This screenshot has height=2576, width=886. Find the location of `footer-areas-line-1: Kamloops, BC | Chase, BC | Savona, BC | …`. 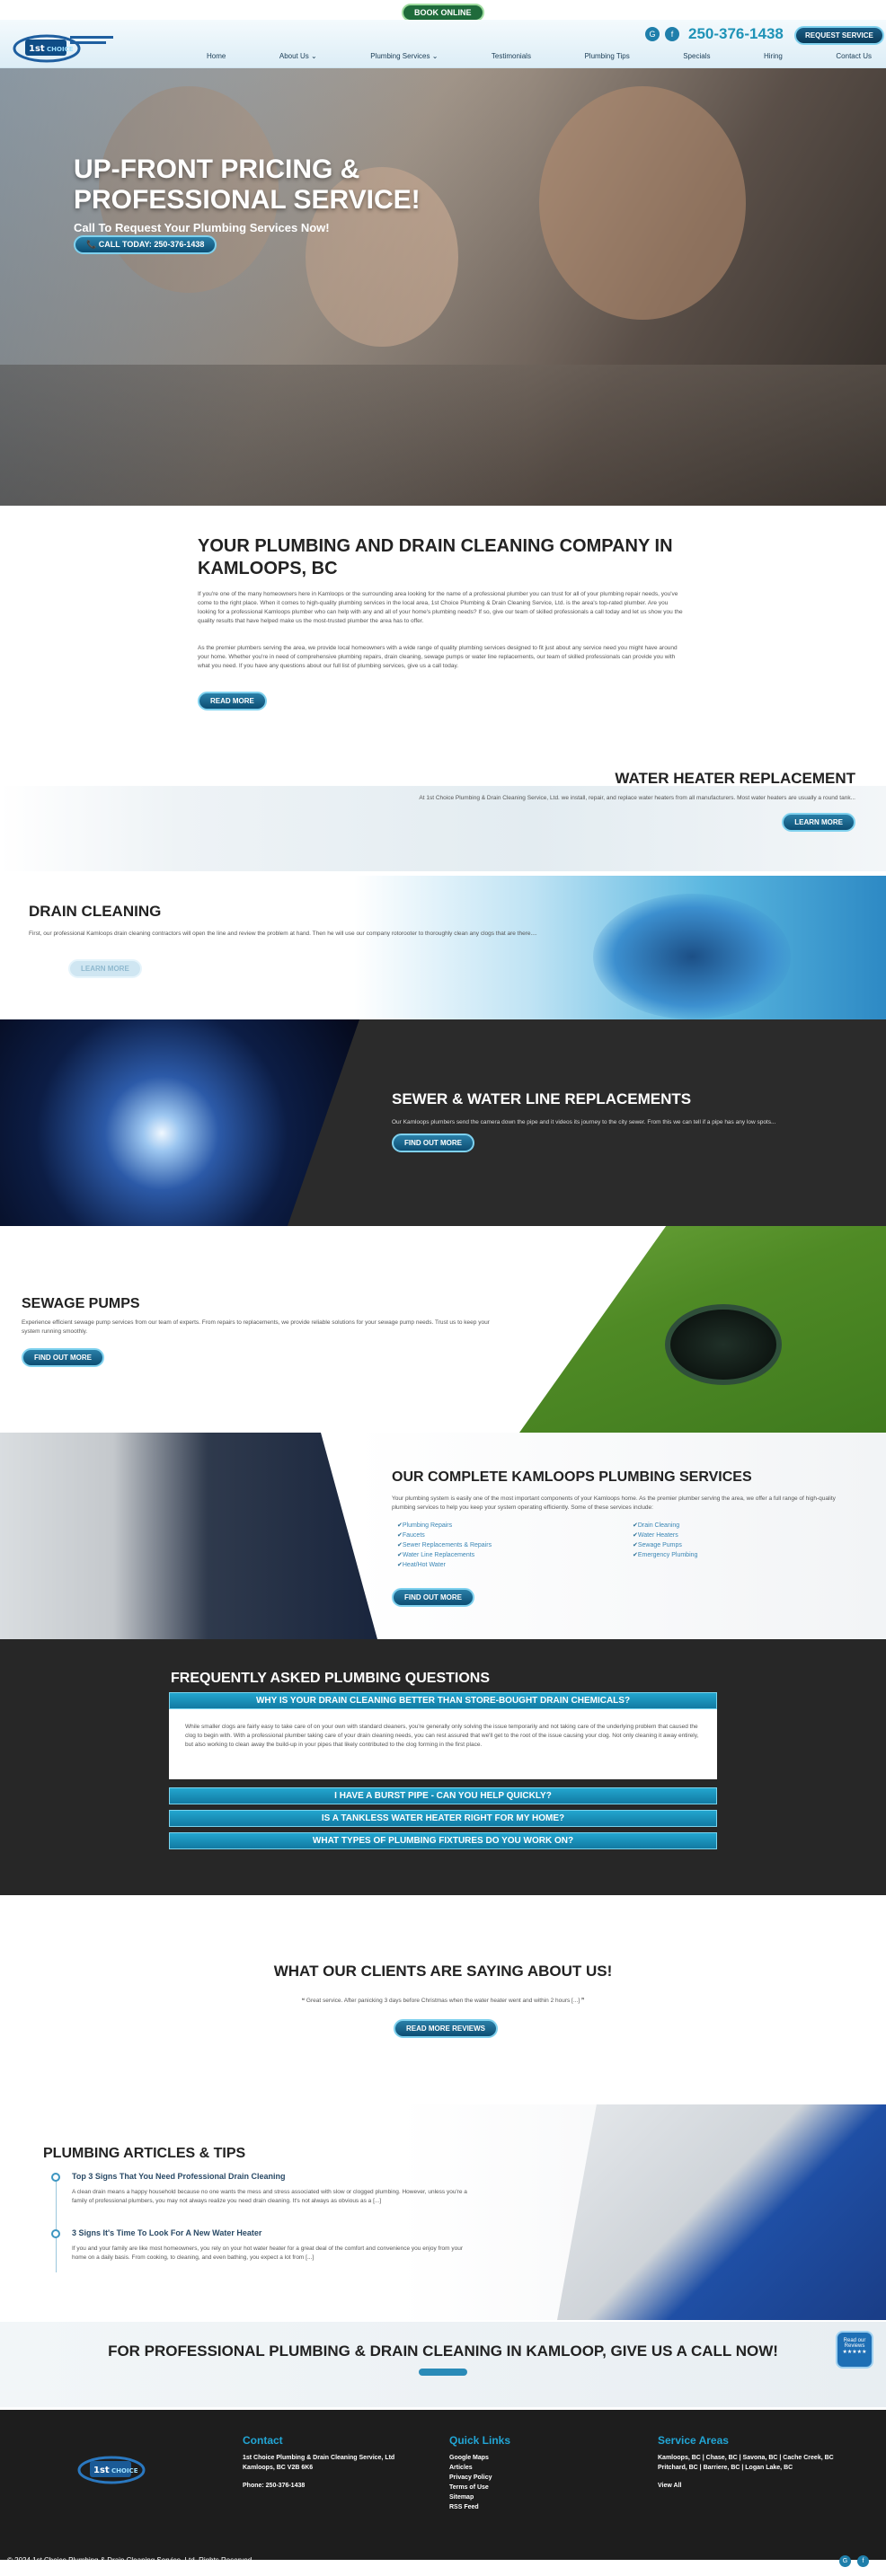

footer-areas-line-1: Kamloops, BC | Chase, BC | Savona, BC | … is located at coordinates (746, 2458).